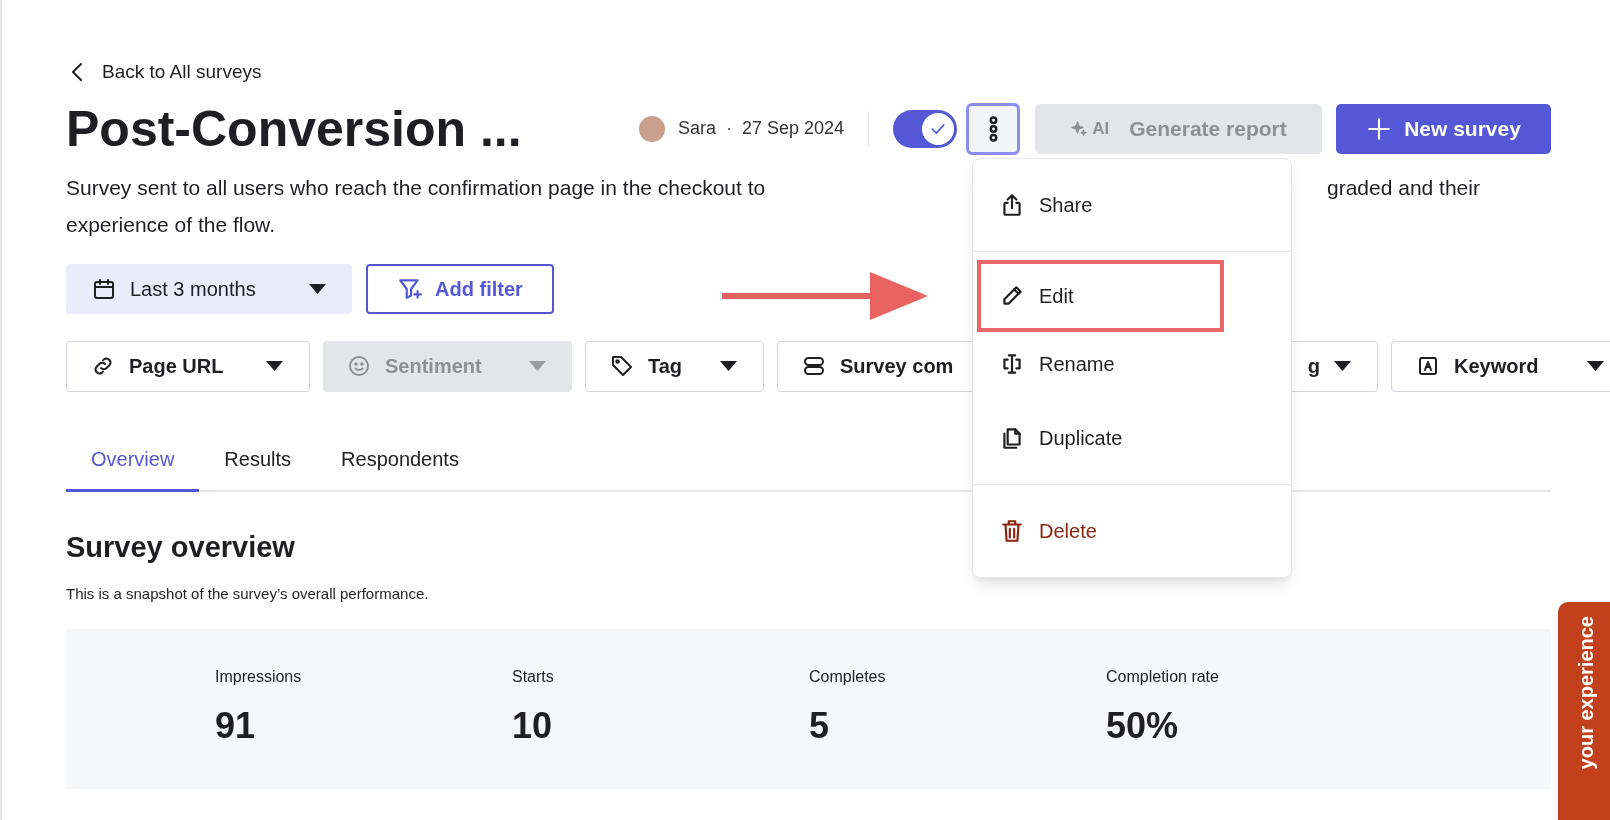 This screenshot has width=1610, height=820. What do you see at coordinates (400, 460) in the screenshot?
I see `tab: Respondents` at bounding box center [400, 460].